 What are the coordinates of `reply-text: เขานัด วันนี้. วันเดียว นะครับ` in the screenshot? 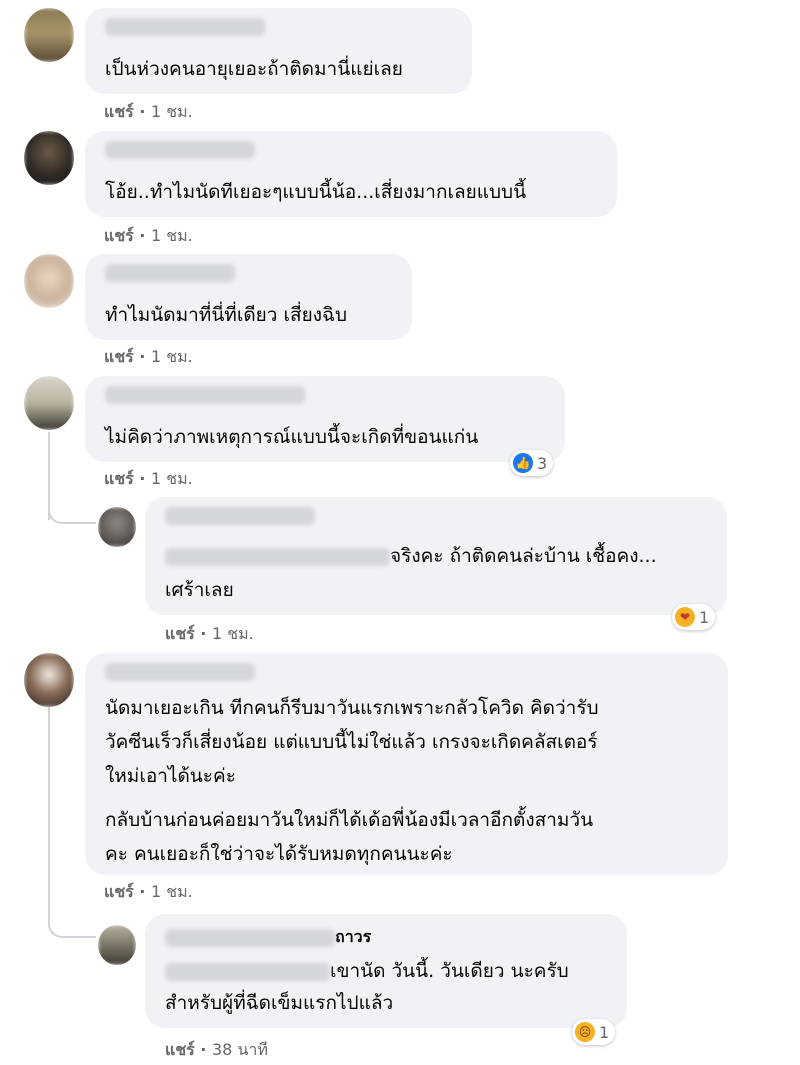 It's located at (367, 971).